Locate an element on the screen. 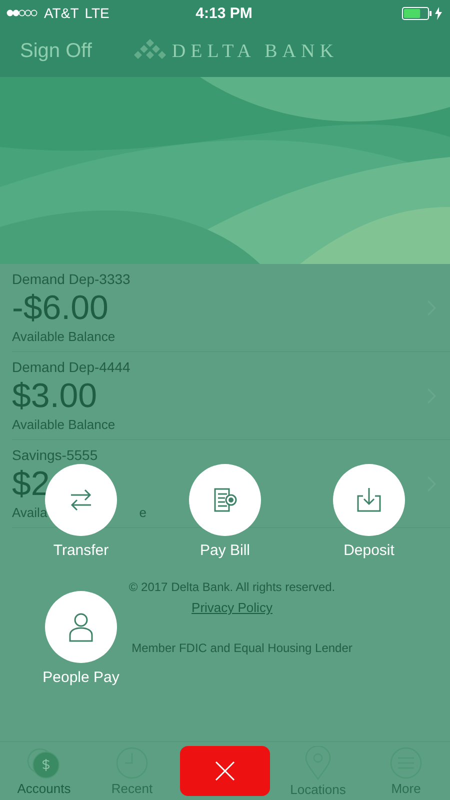 The width and height of the screenshot is (450, 800). account-name: Demand Dep-4444 is located at coordinates (71, 367).